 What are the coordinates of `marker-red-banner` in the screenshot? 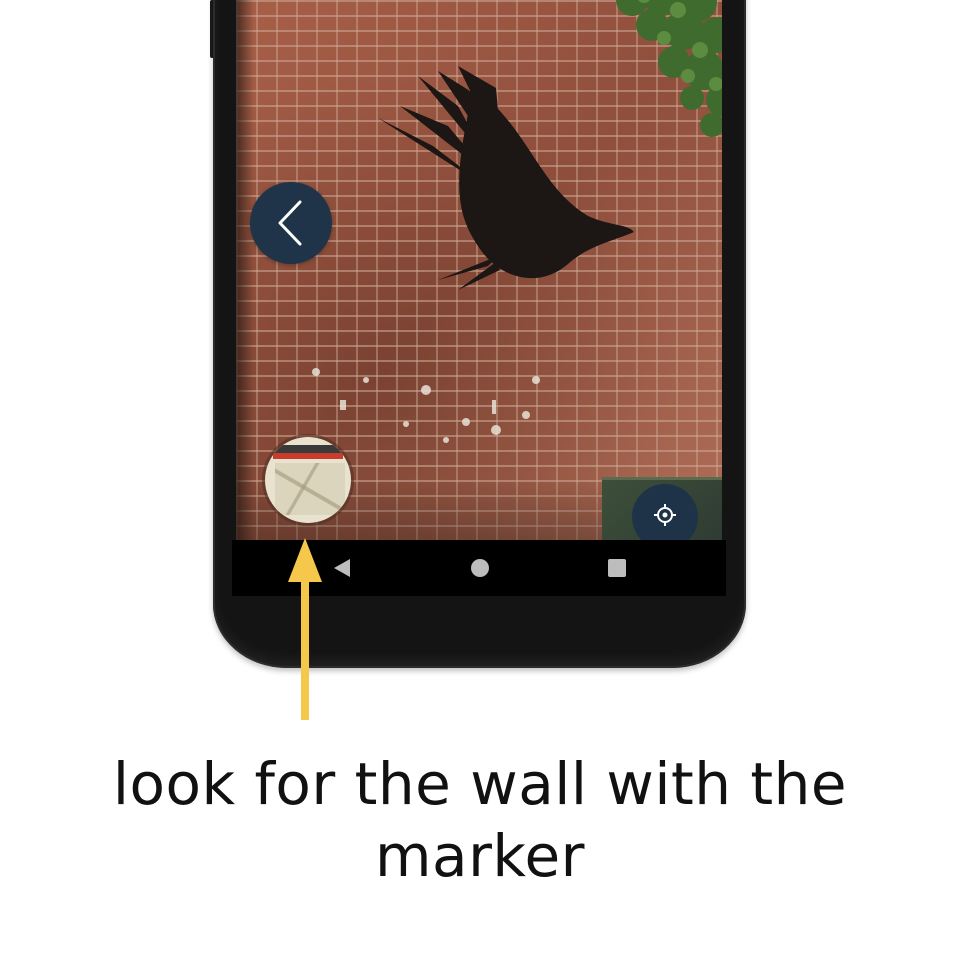 It's located at (308, 456).